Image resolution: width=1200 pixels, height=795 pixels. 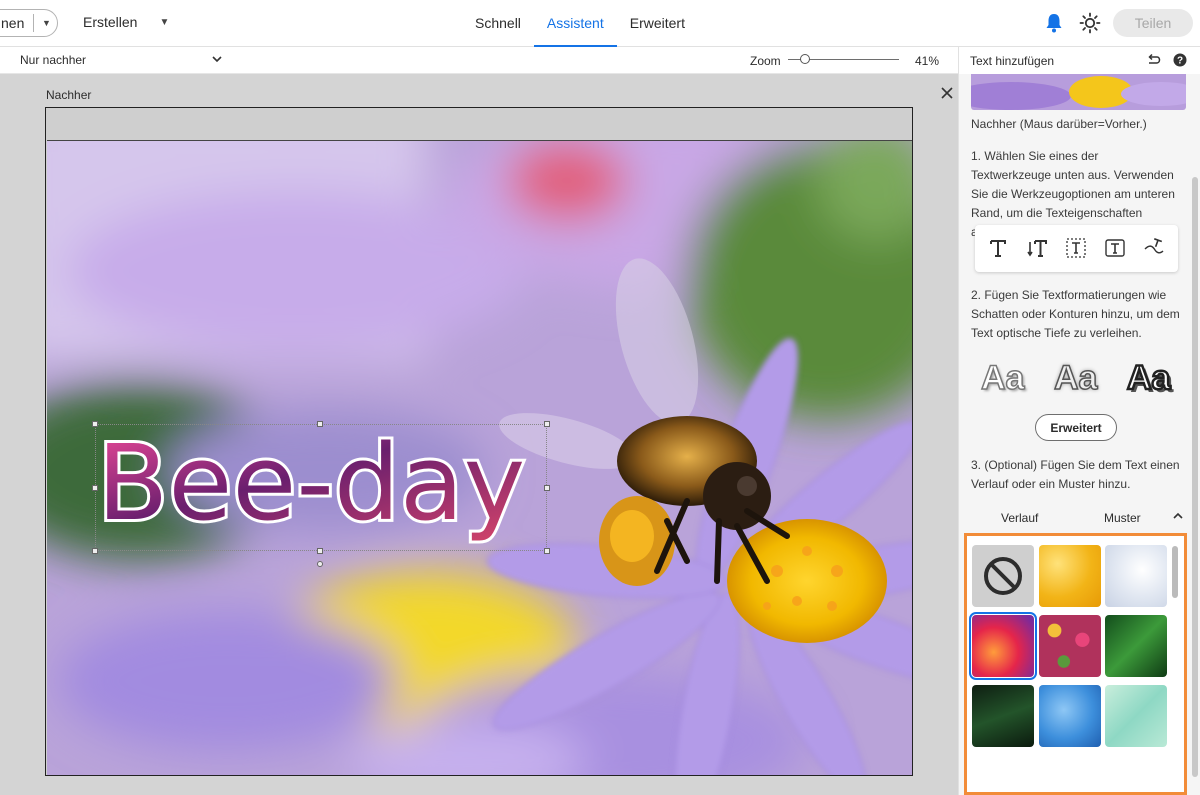 I want to click on panel-header: Text hinzufügen ?, so click(x=1079, y=60).